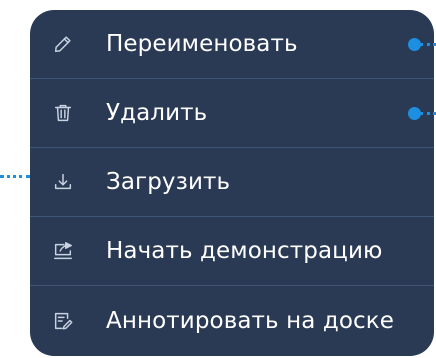 The image size is (436, 358). I want to click on menu-item-label: Переименовать, so click(202, 44).